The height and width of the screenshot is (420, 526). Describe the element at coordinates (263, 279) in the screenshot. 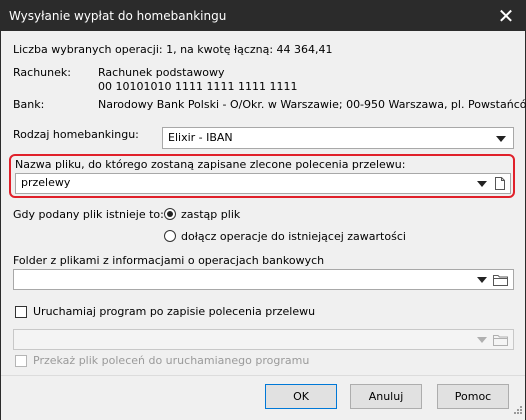

I see `folder-input` at that location.